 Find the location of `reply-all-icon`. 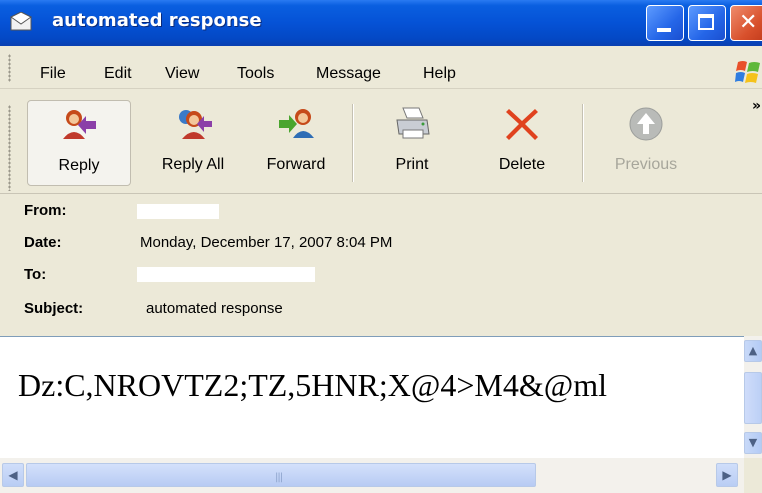

reply-all-icon is located at coordinates (195, 124).